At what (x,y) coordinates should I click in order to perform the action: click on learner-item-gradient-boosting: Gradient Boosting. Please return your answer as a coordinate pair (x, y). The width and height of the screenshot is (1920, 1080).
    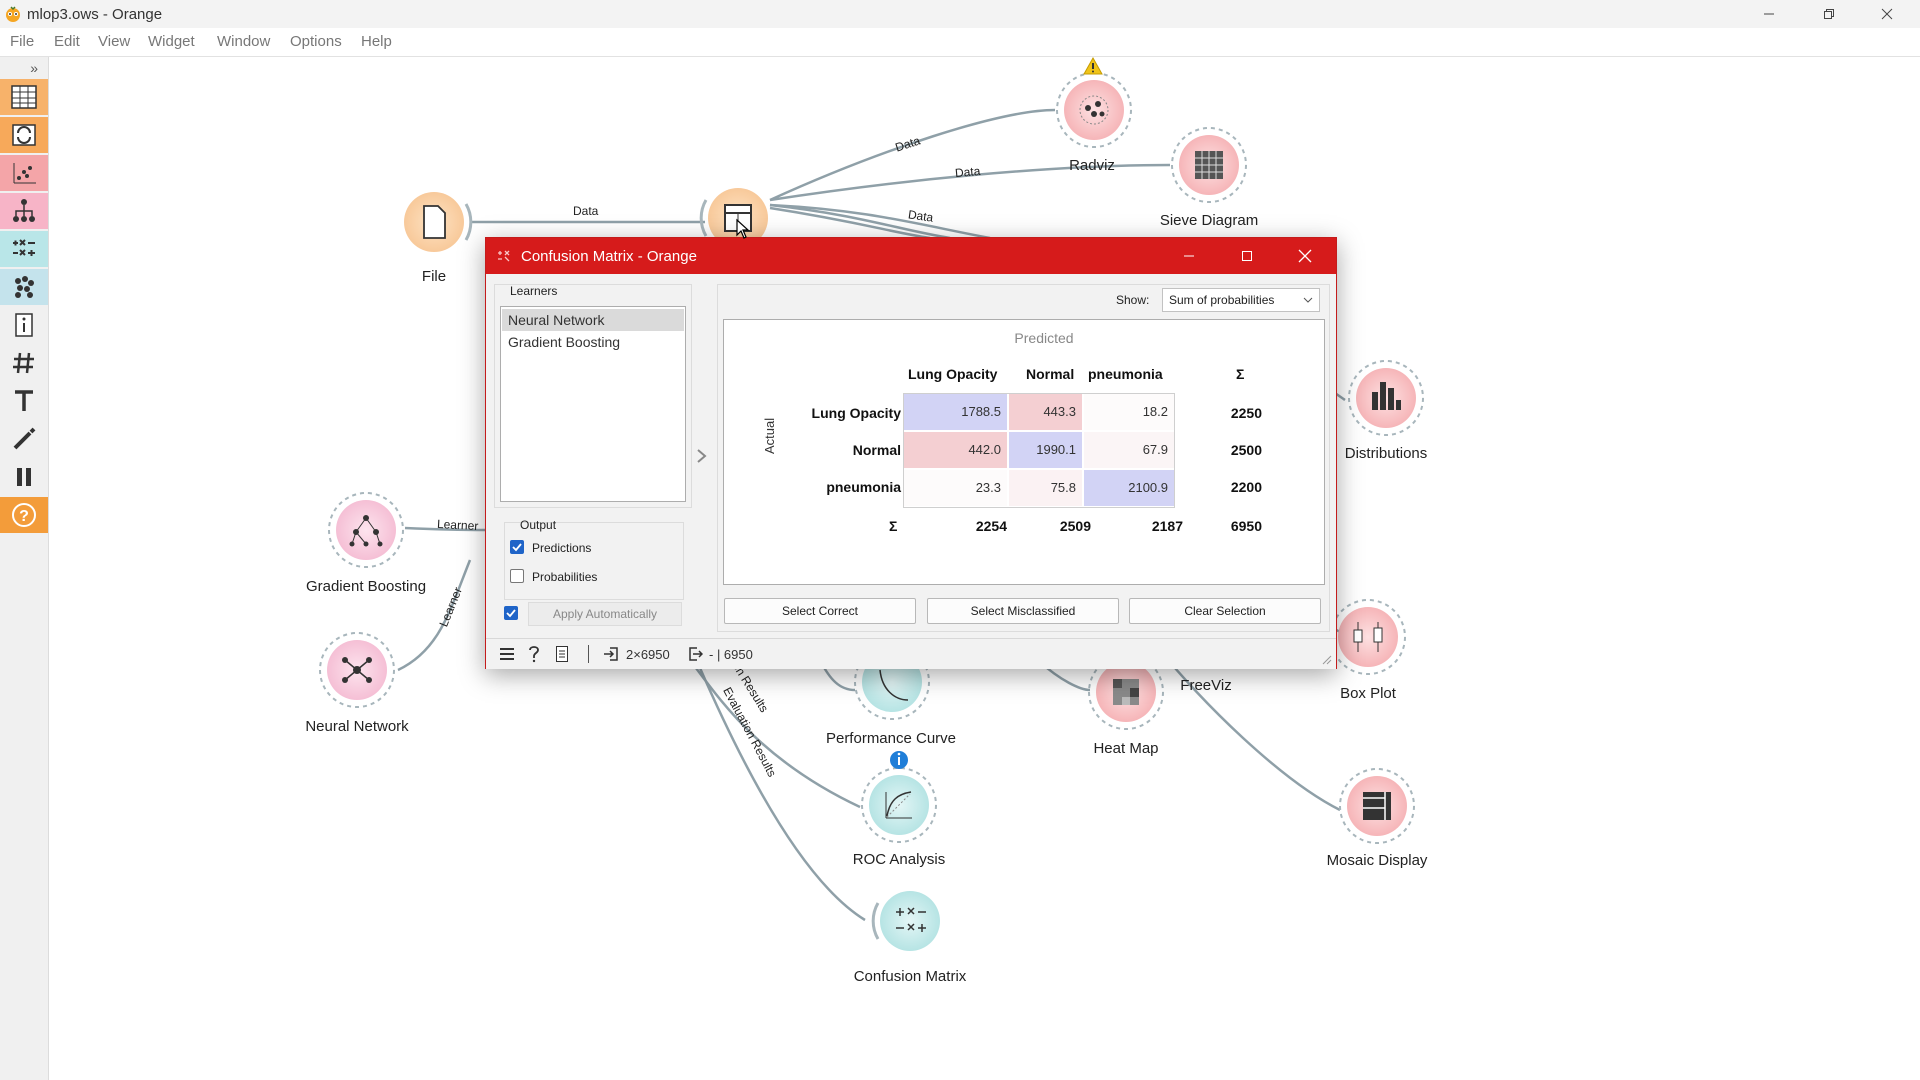
    Looking at the image, I should click on (593, 342).